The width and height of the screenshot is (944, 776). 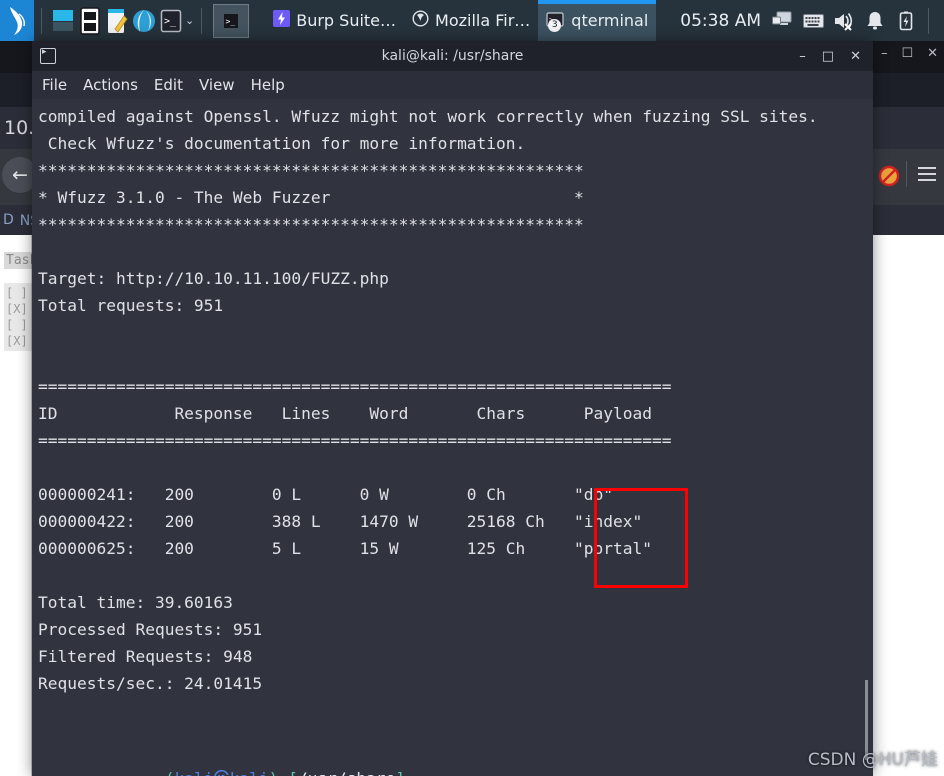 What do you see at coordinates (813, 21) in the screenshot?
I see `keyboard-layout-icon` at bounding box center [813, 21].